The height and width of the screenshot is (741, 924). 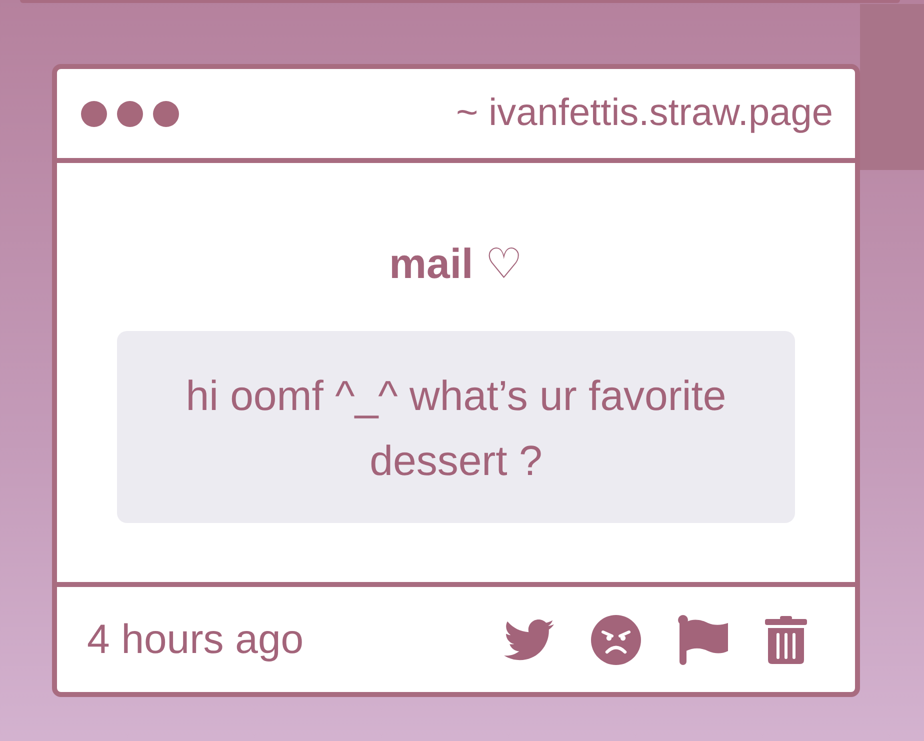 I want to click on post-title: mail ♡, so click(x=456, y=264).